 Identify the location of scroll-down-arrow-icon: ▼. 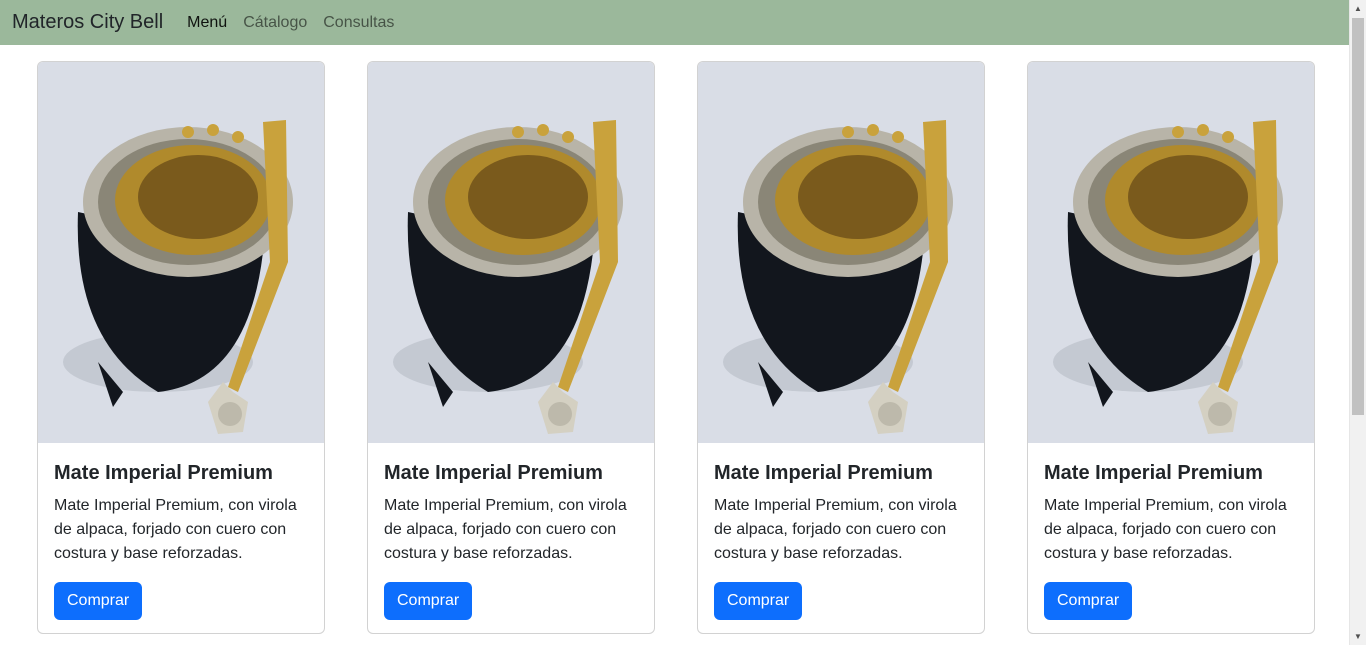
(1358, 636).